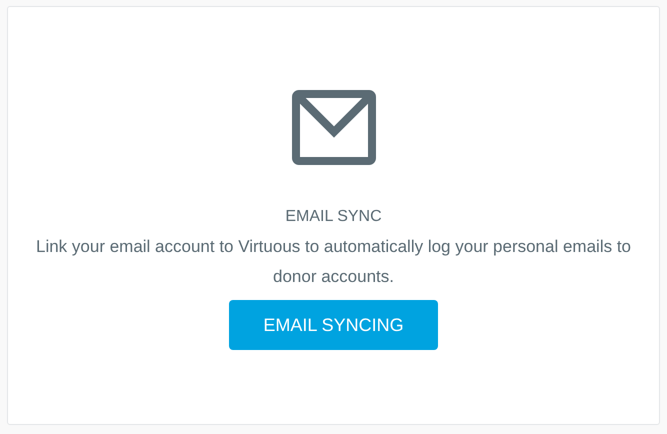 Image resolution: width=667 pixels, height=434 pixels. What do you see at coordinates (333, 217) in the screenshot?
I see `card-title: EMAIL SYNC` at bounding box center [333, 217].